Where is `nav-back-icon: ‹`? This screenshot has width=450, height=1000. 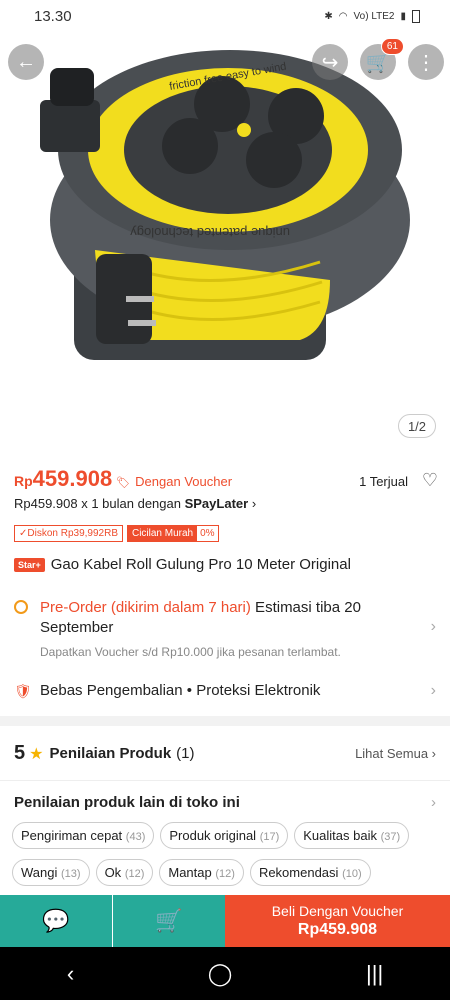 nav-back-icon: ‹ is located at coordinates (70, 974).